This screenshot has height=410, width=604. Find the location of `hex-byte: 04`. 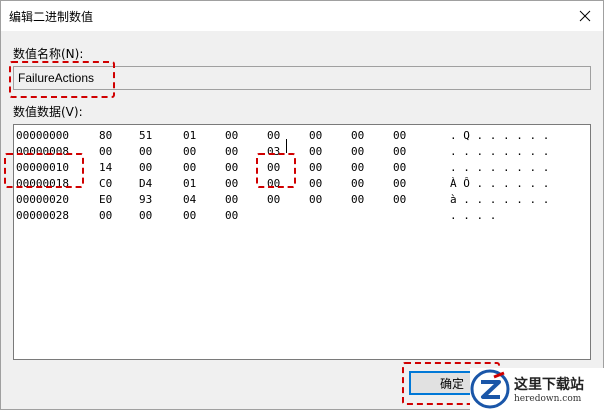

hex-byte: 04 is located at coordinates (189, 199).